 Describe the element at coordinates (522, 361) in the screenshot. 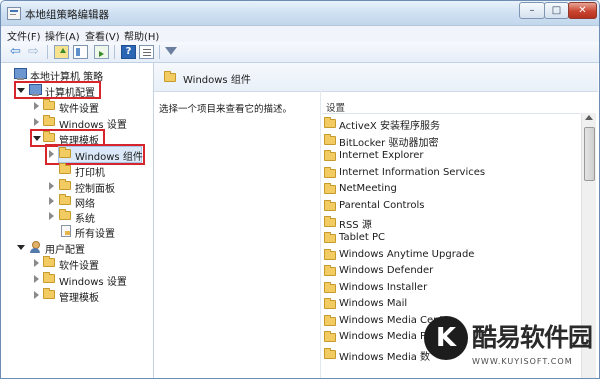

I see `watermark-url: WWW.KUYISOFT.COM` at that location.